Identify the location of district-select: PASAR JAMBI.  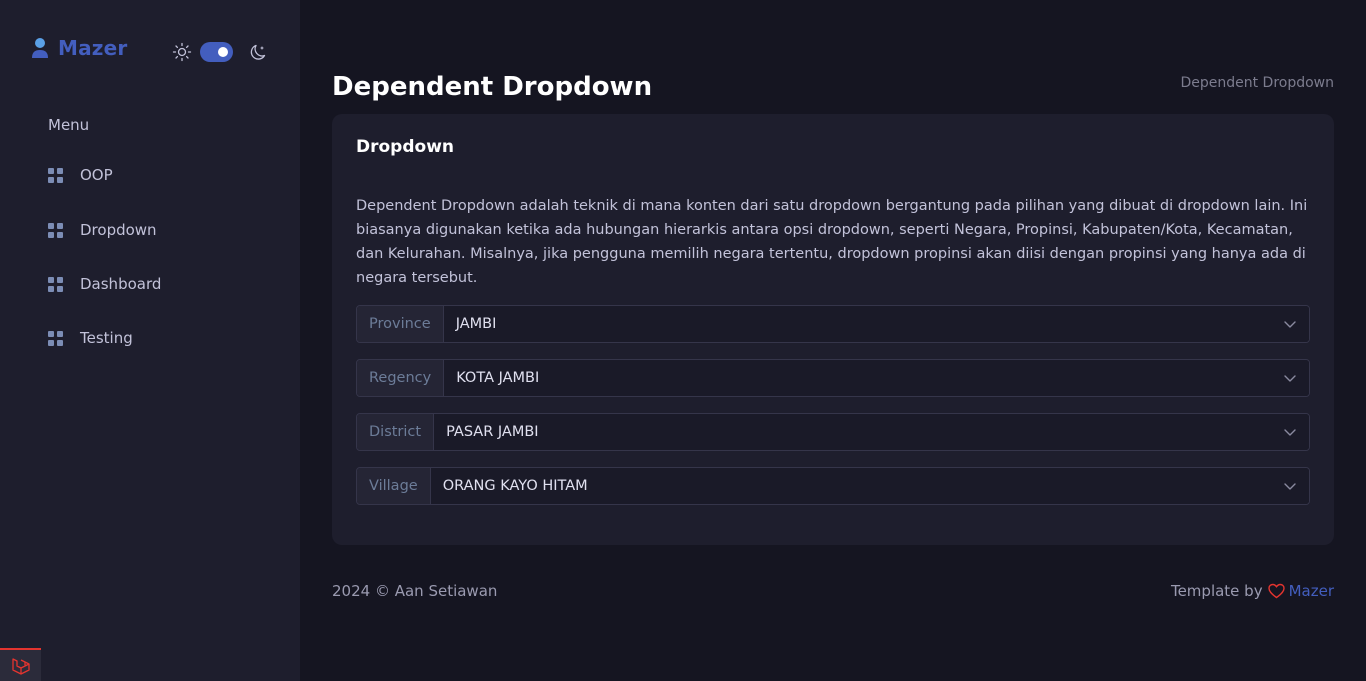
(871, 432).